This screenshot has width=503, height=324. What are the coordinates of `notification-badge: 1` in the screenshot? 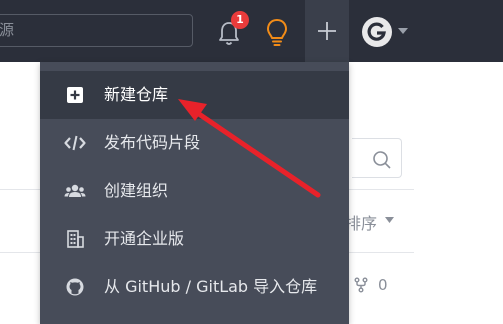 It's located at (240, 20).